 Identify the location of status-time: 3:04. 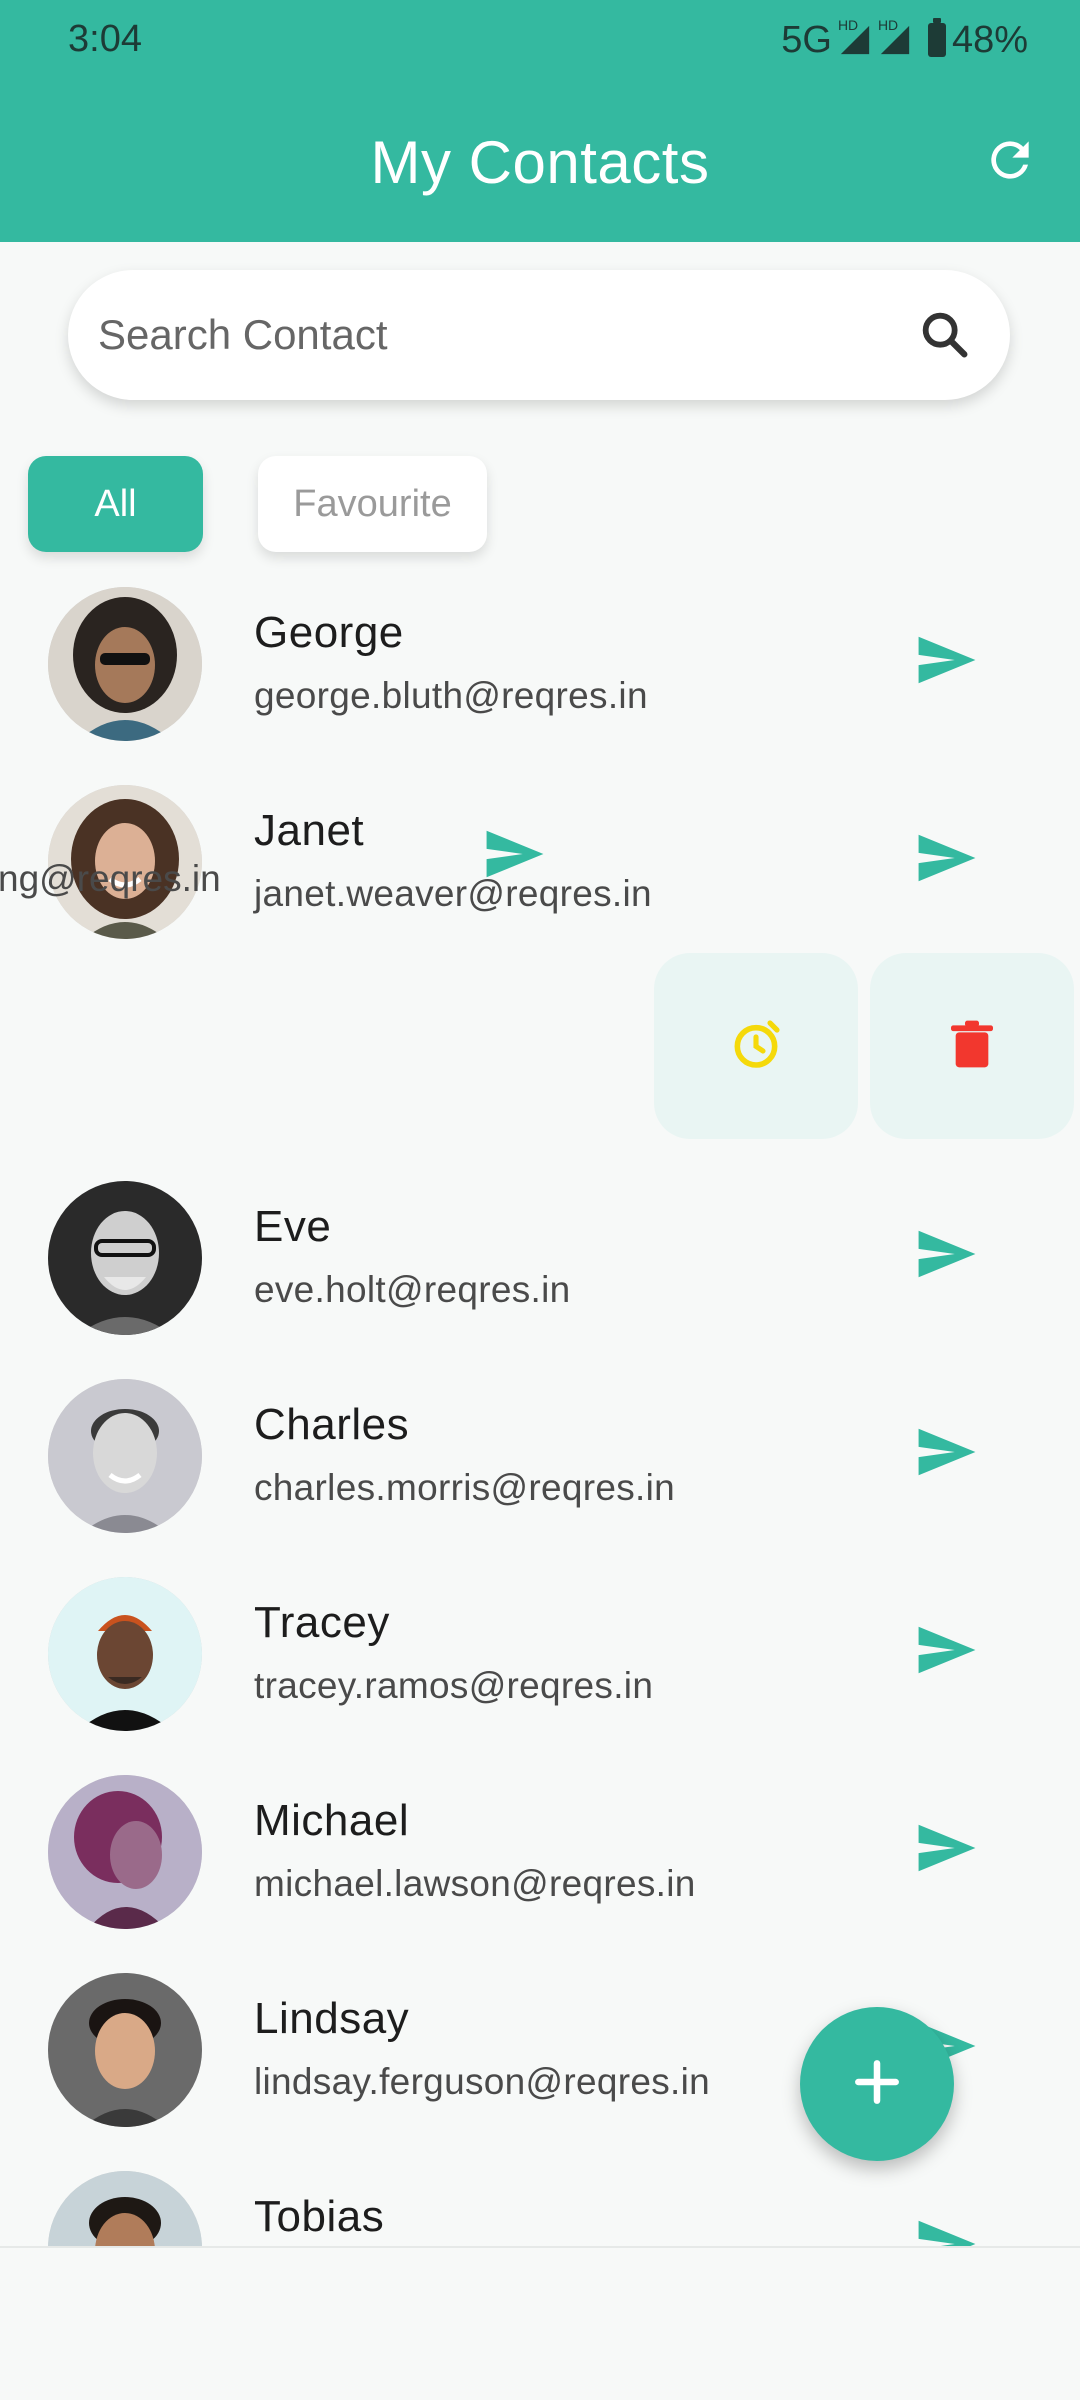
(105, 39).